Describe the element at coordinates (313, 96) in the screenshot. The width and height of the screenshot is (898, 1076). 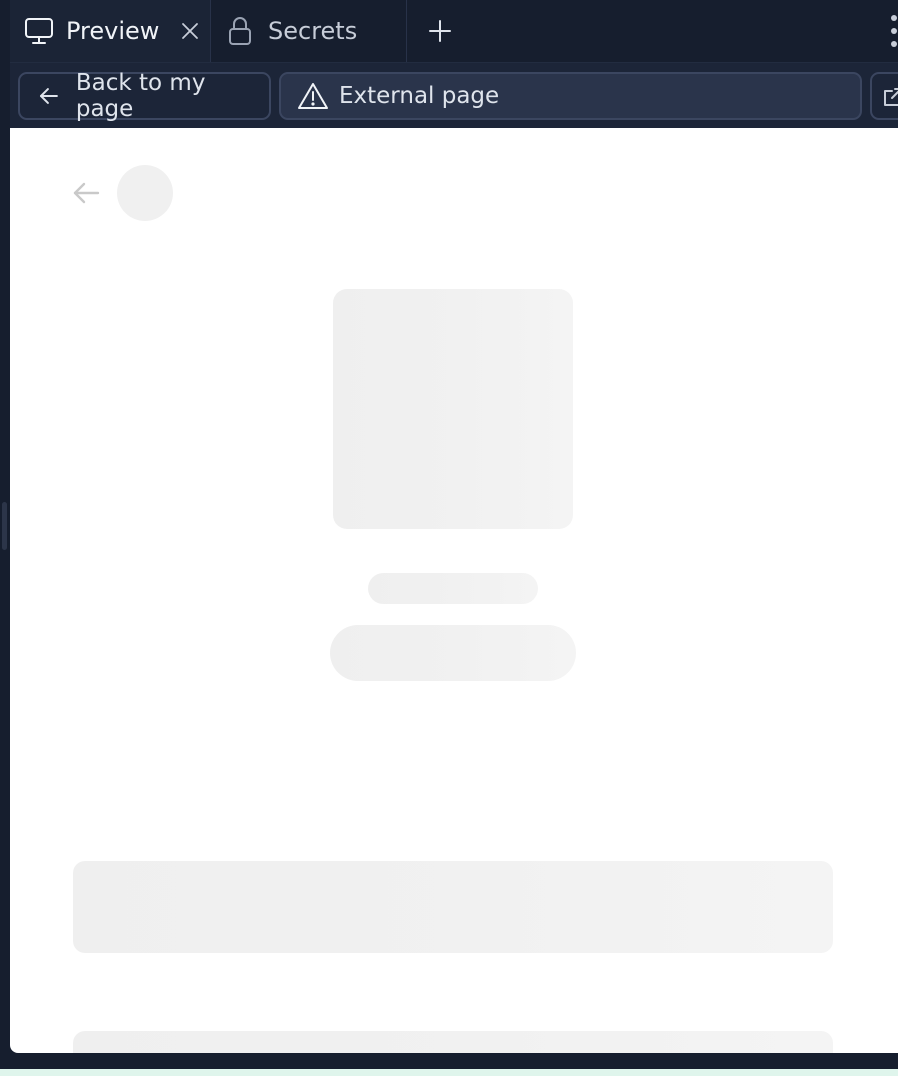
I see `warning-triangle-icon` at that location.